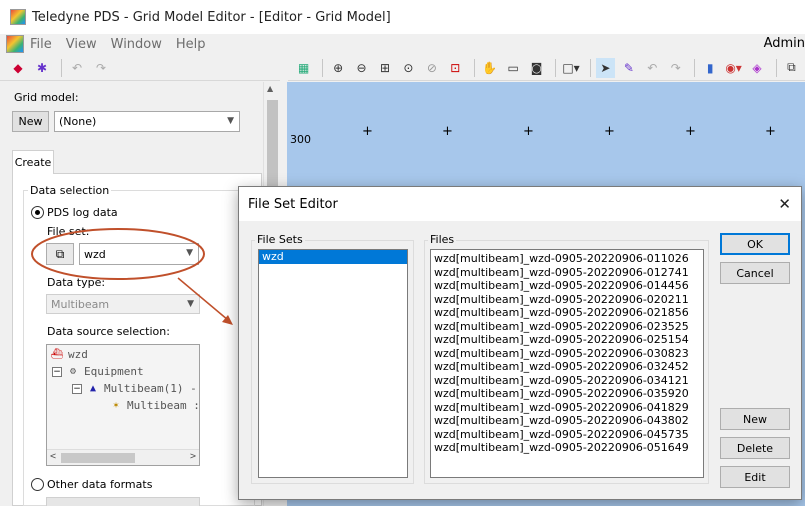  I want to click on menu-help: Help, so click(191, 44).